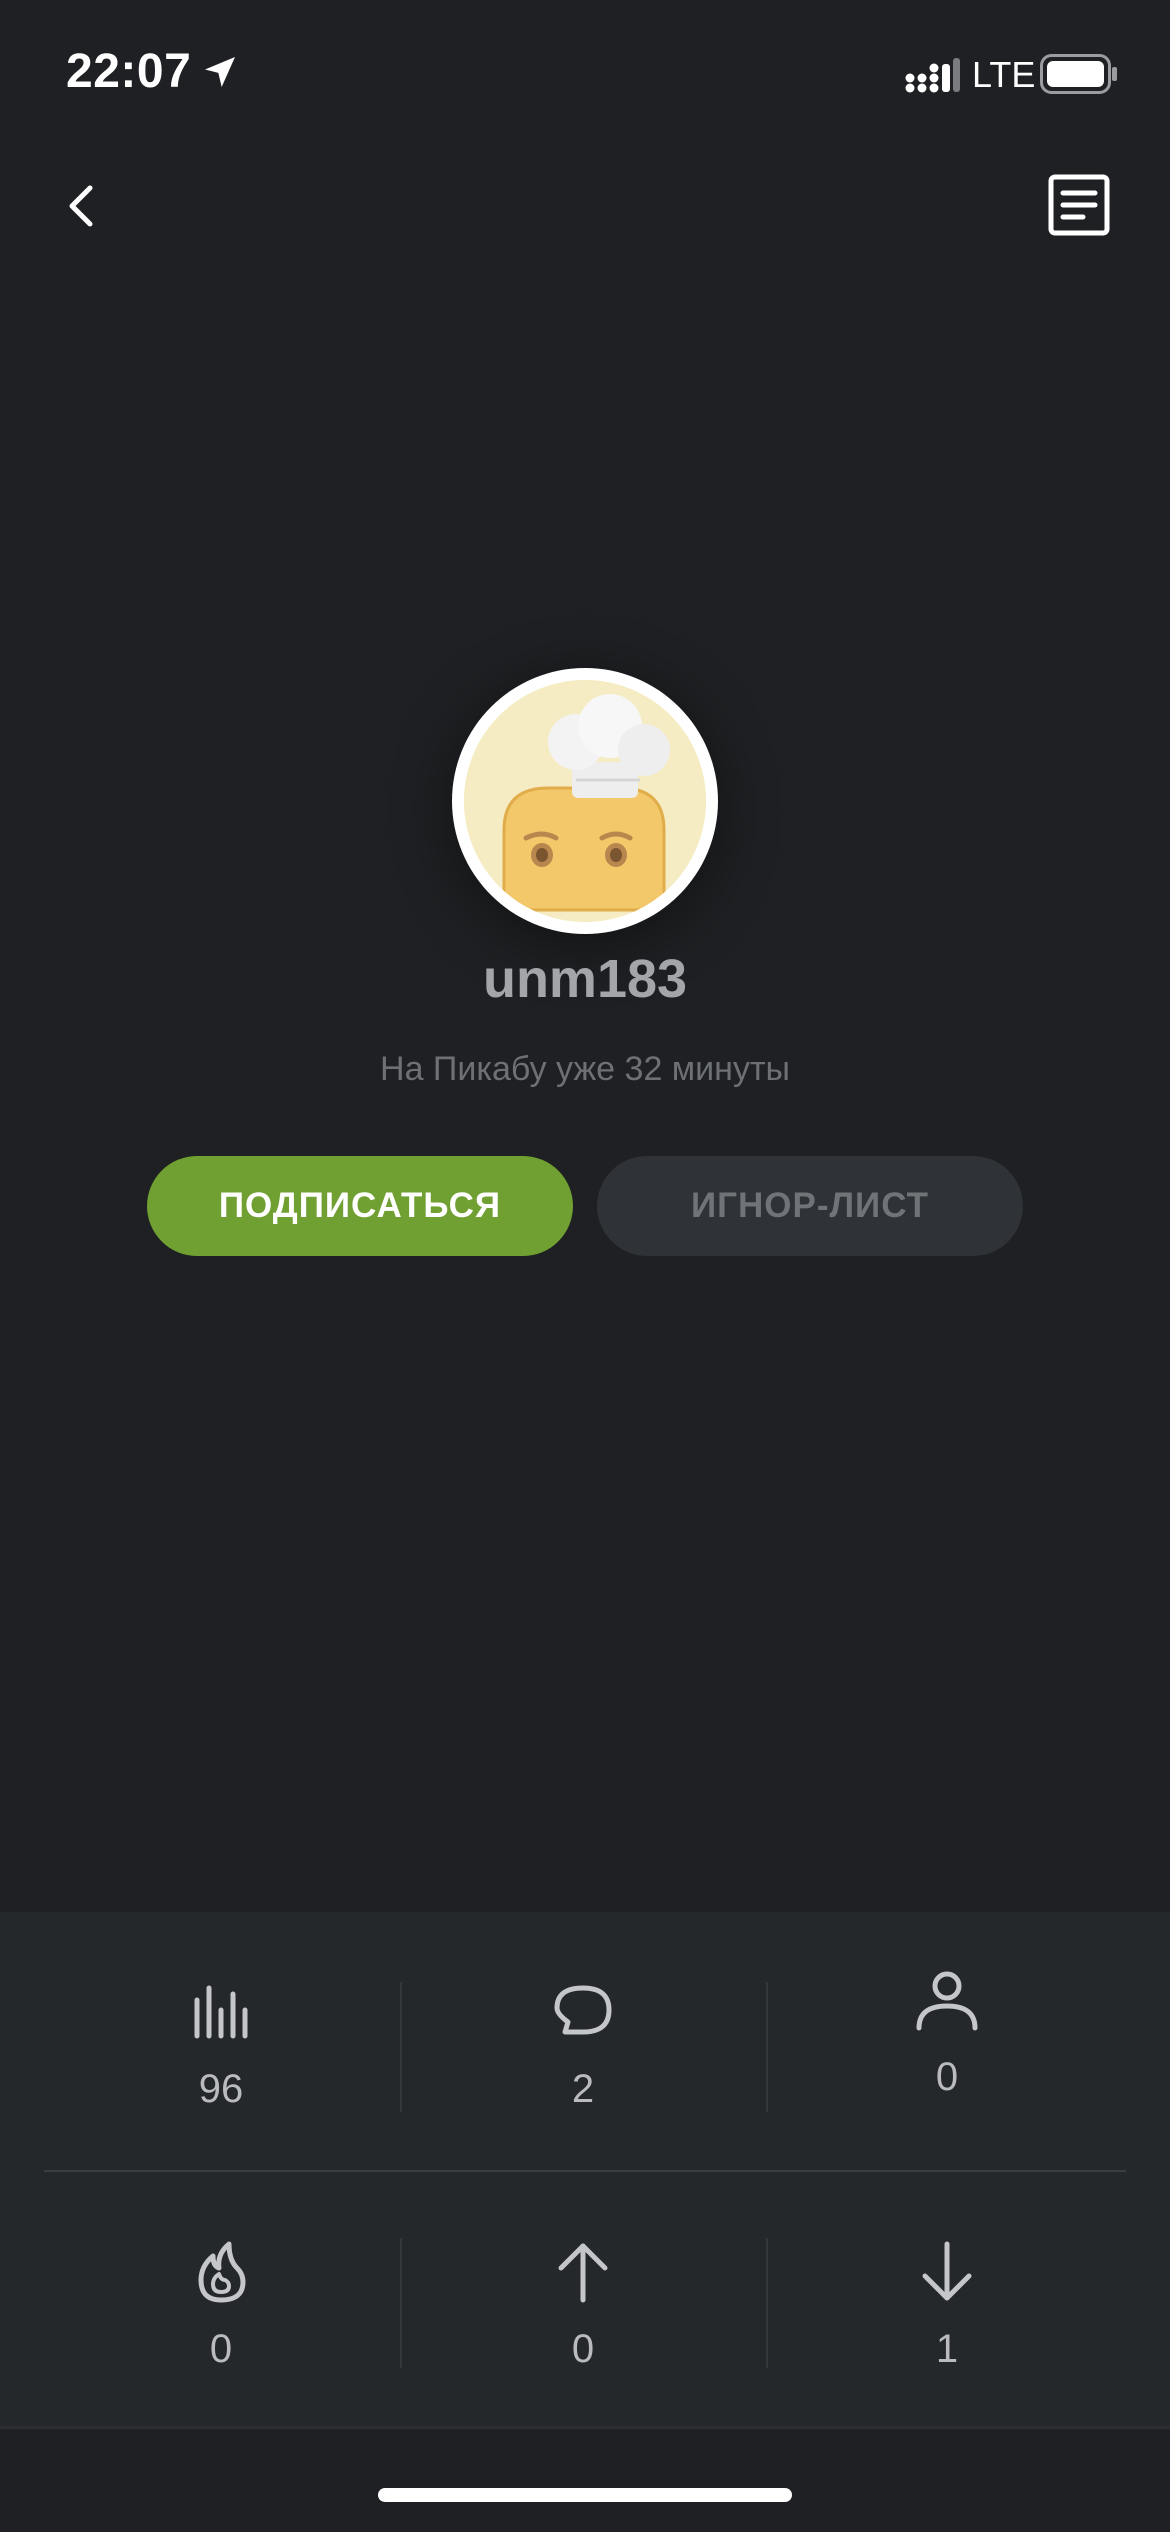  Describe the element at coordinates (583, 2349) in the screenshot. I see `stat-upvotes-value: 0` at that location.